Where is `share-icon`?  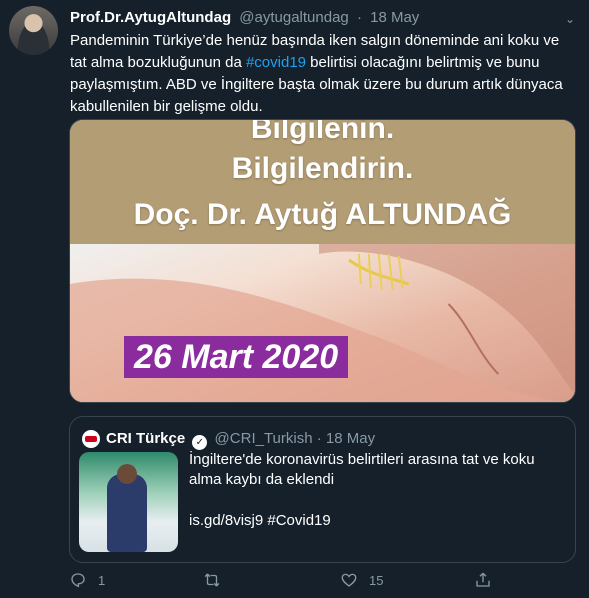
share-icon is located at coordinates (483, 579).